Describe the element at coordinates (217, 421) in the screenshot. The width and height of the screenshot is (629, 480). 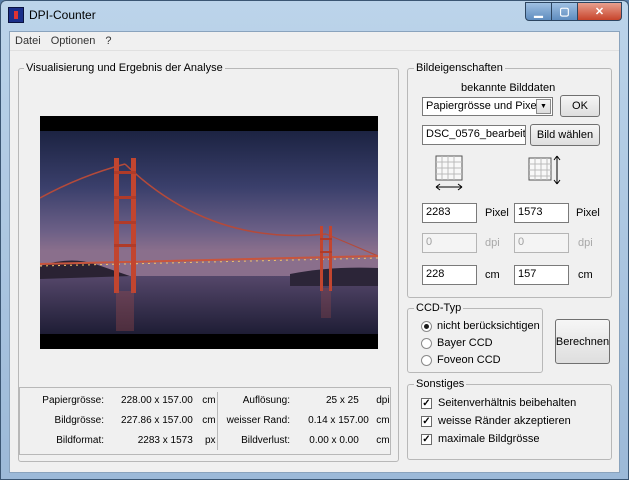
I see `info-separator` at that location.